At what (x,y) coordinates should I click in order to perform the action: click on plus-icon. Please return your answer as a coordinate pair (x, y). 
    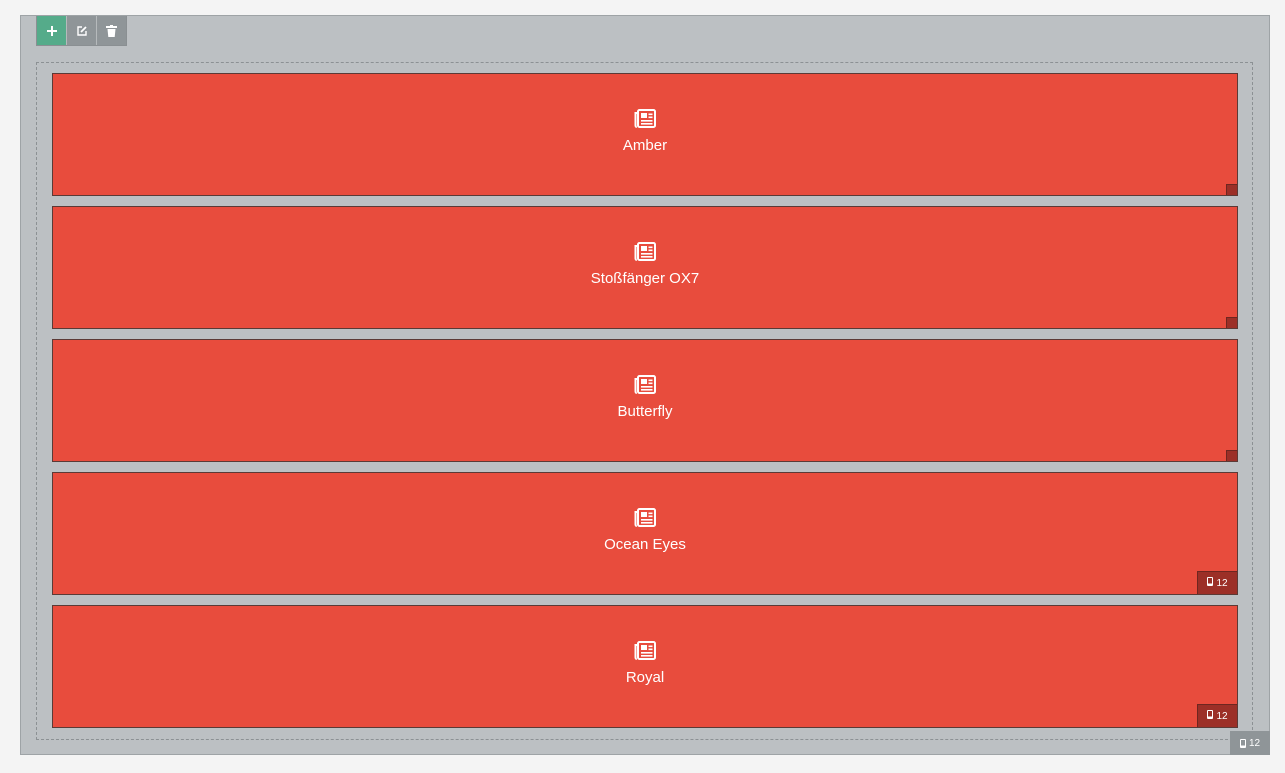
    Looking at the image, I should click on (51, 30).